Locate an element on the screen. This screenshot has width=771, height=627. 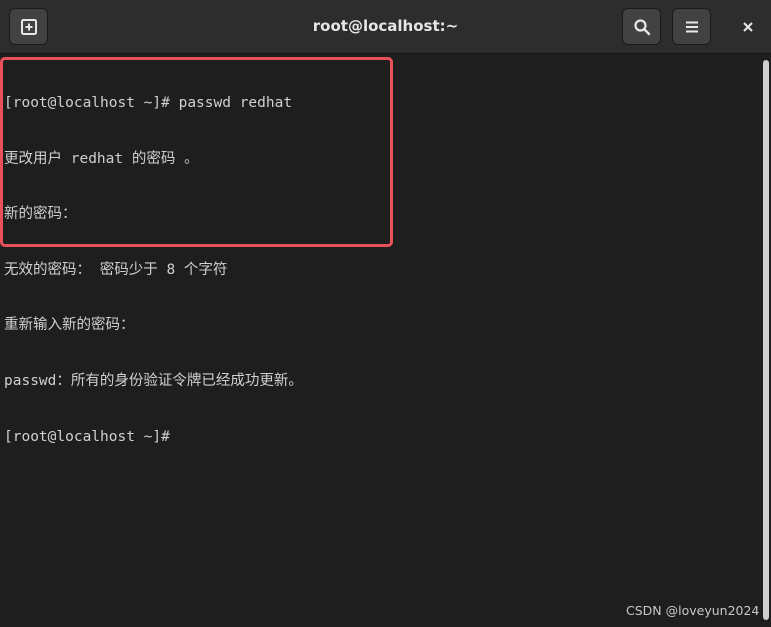
terminal-line: passwd：所有的身份验证令牌已经成功更新。 is located at coordinates (153, 380).